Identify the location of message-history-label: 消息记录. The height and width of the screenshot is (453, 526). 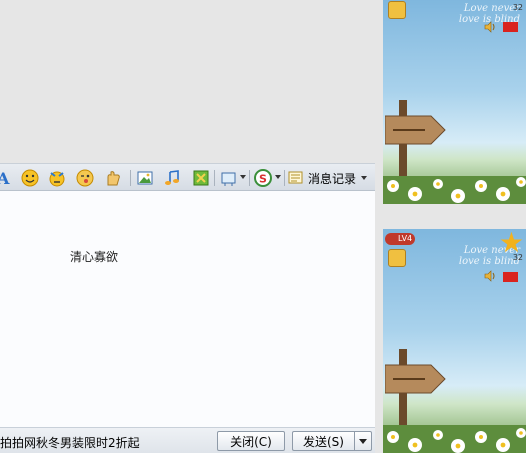
(332, 178).